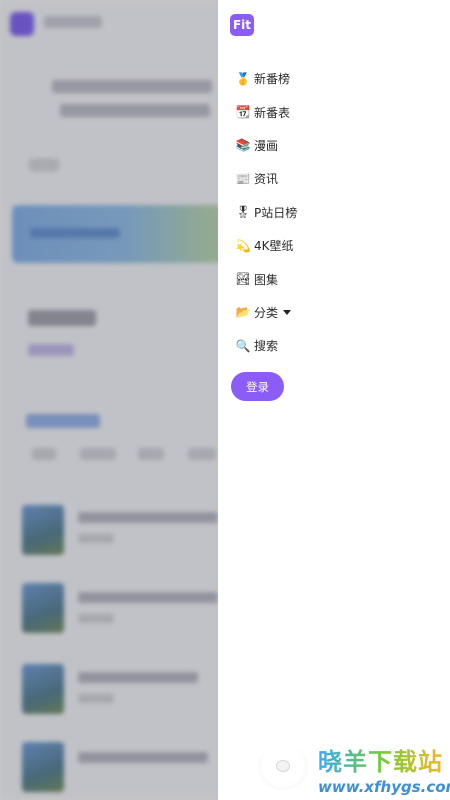 The width and height of the screenshot is (450, 800). I want to click on watermark-mascot-face-icon, so click(283, 766).